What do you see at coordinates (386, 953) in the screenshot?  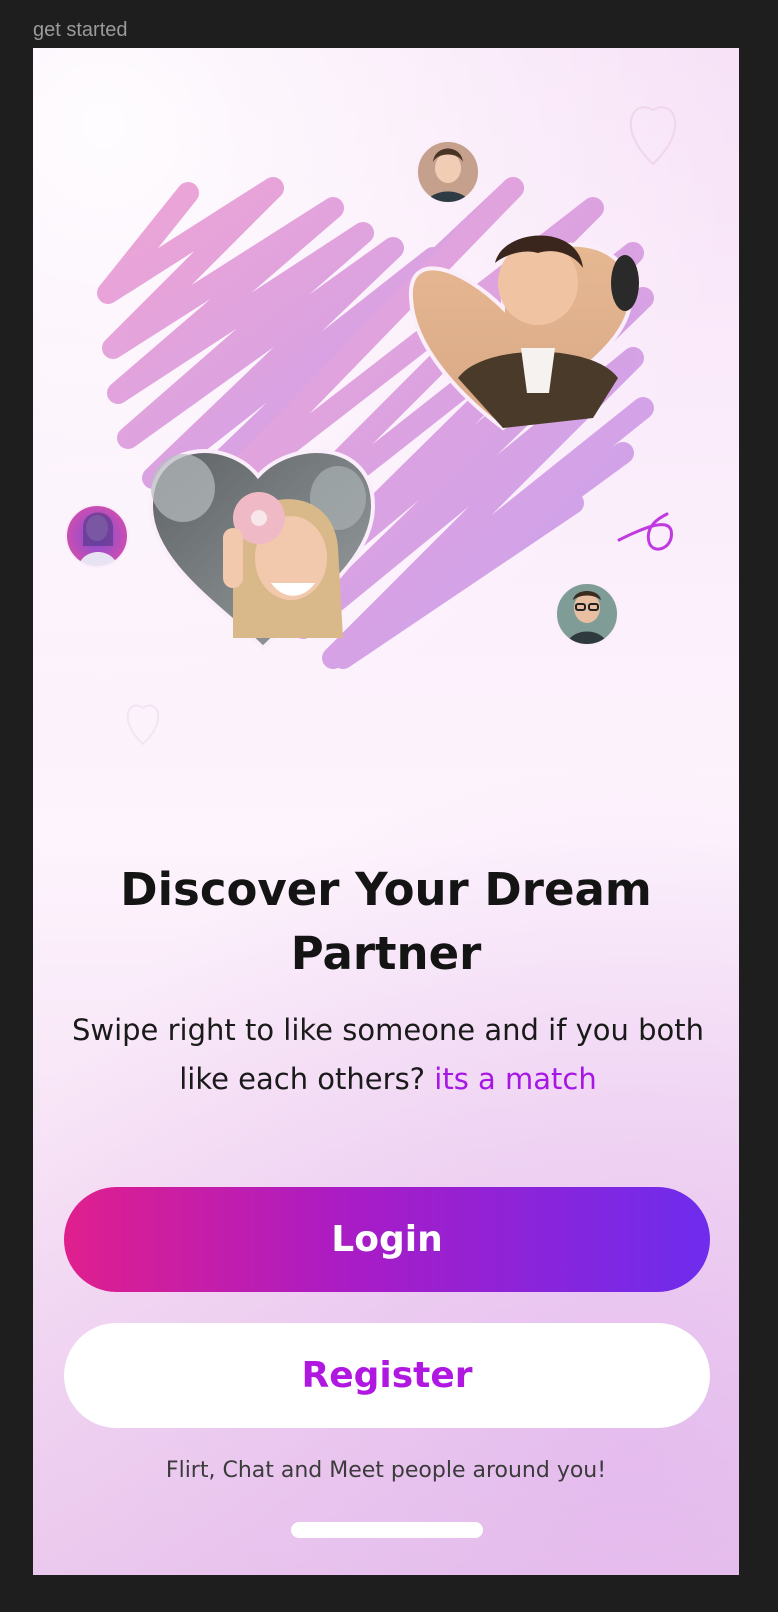 I see `title-line-2: Partner` at bounding box center [386, 953].